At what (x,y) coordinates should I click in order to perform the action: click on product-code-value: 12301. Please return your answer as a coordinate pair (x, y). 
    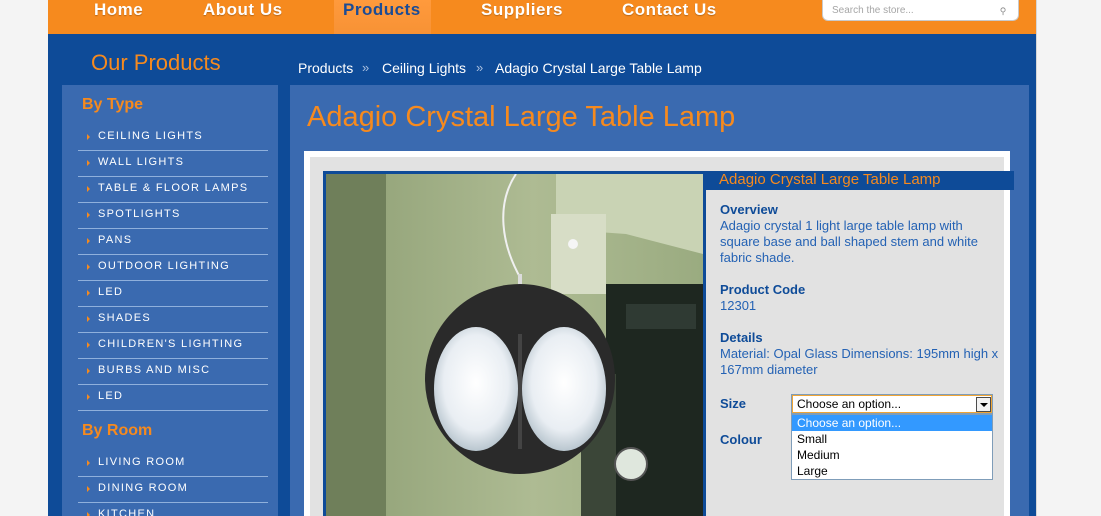
    Looking at the image, I should click on (738, 305).